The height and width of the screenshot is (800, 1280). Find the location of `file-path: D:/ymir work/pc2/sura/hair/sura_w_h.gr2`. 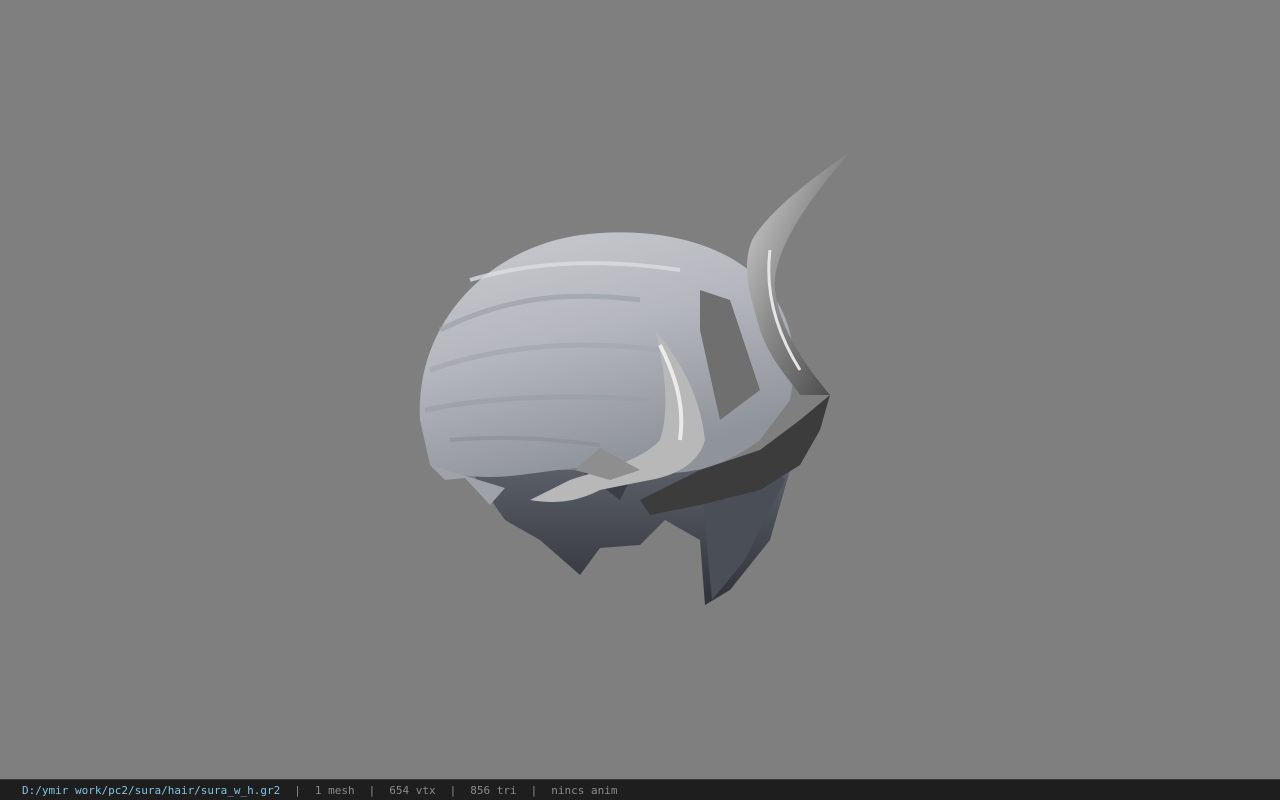

file-path: D:/ymir work/pc2/sura/hair/sura_w_h.gr2 is located at coordinates (151, 790).